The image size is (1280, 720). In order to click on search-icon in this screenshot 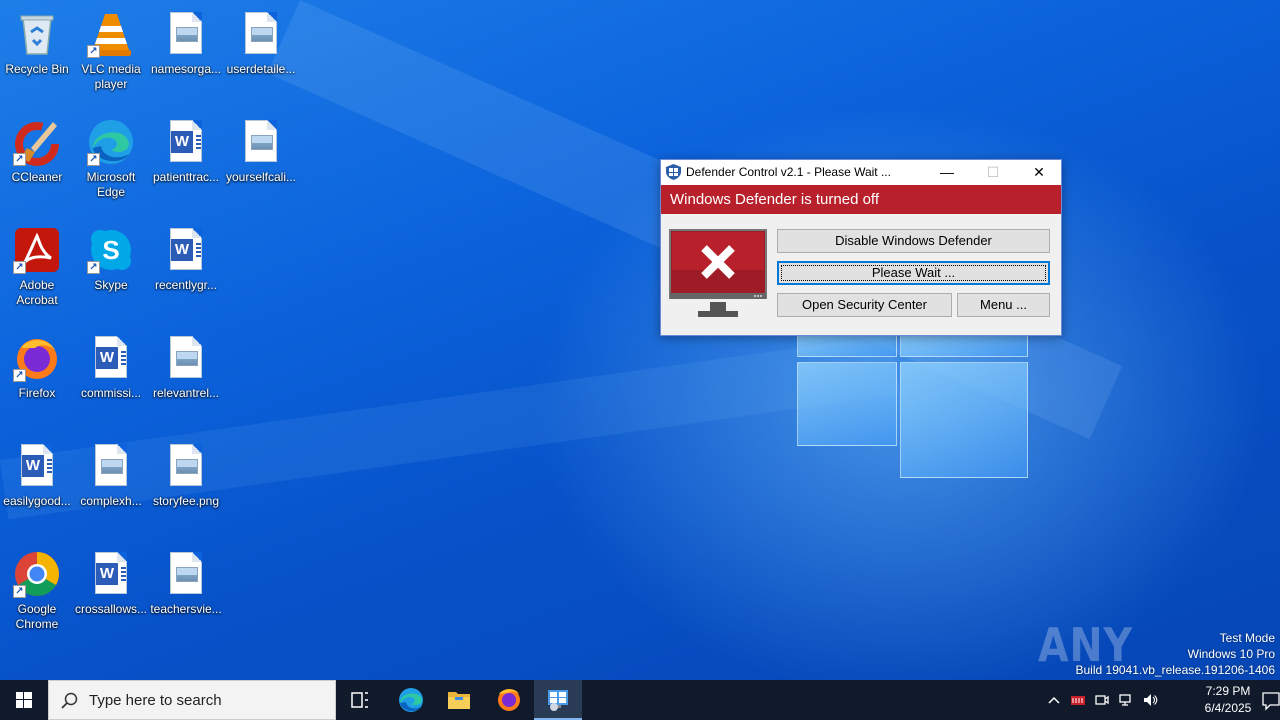, I will do `click(70, 701)`.